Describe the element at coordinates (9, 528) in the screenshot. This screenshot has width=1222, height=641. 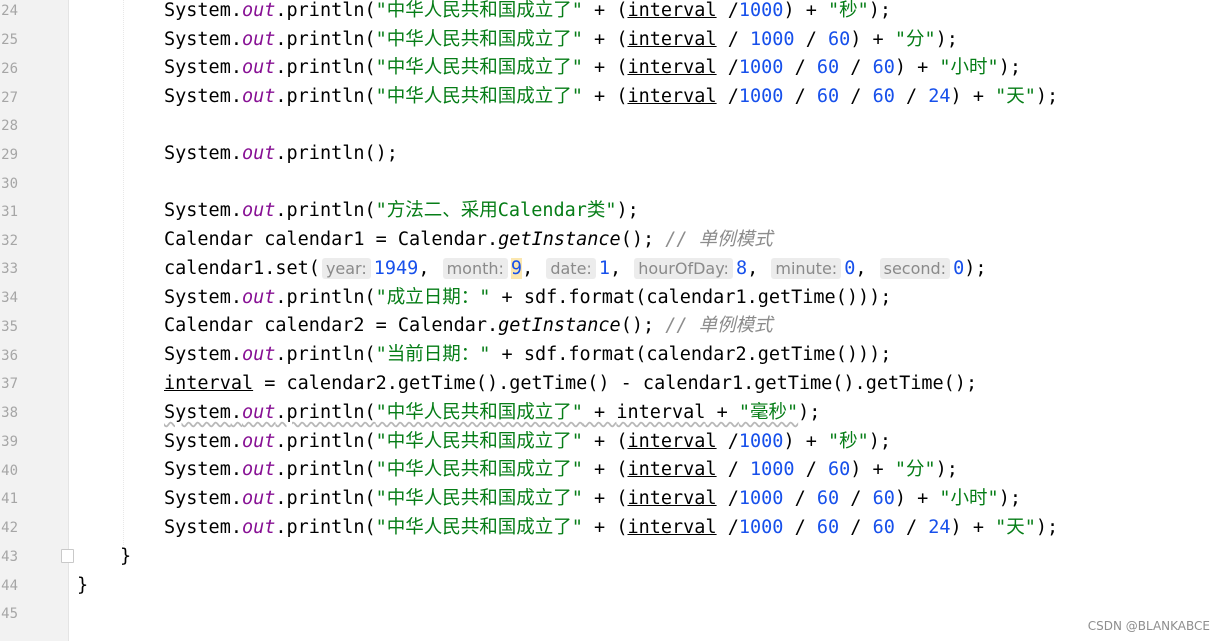
I see `line-number: 42` at that location.